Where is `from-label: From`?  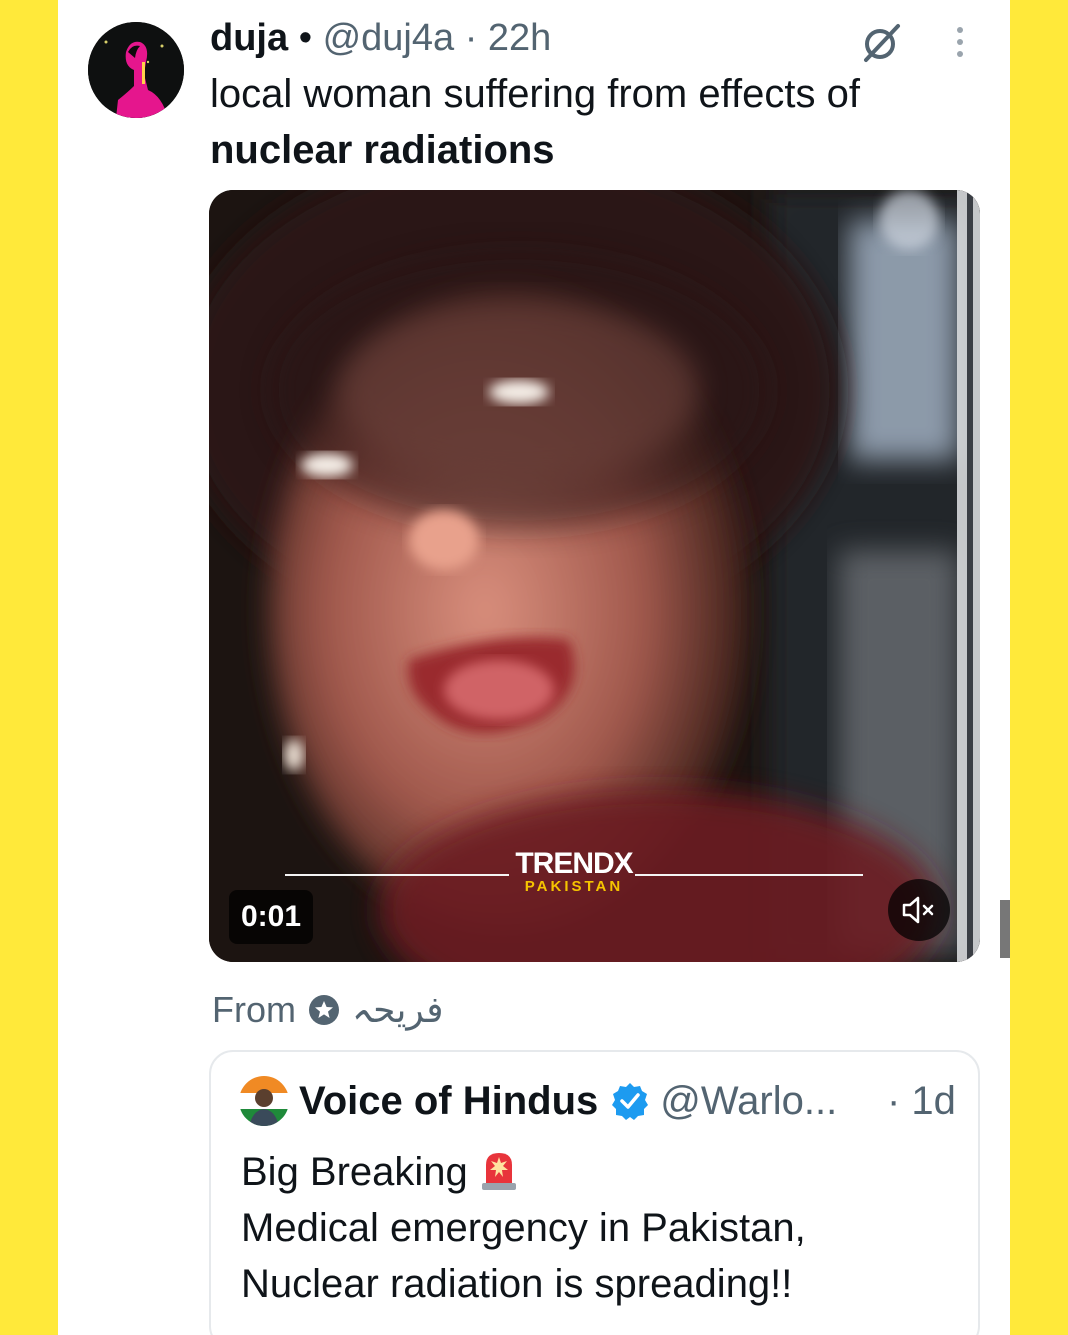
from-label: From is located at coordinates (254, 1009).